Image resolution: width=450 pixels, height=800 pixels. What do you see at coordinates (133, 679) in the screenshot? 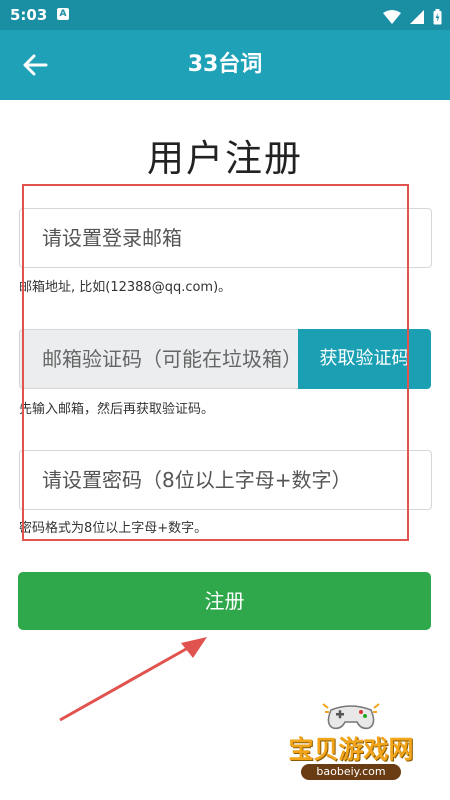
I see `annotation-arrow-icon` at bounding box center [133, 679].